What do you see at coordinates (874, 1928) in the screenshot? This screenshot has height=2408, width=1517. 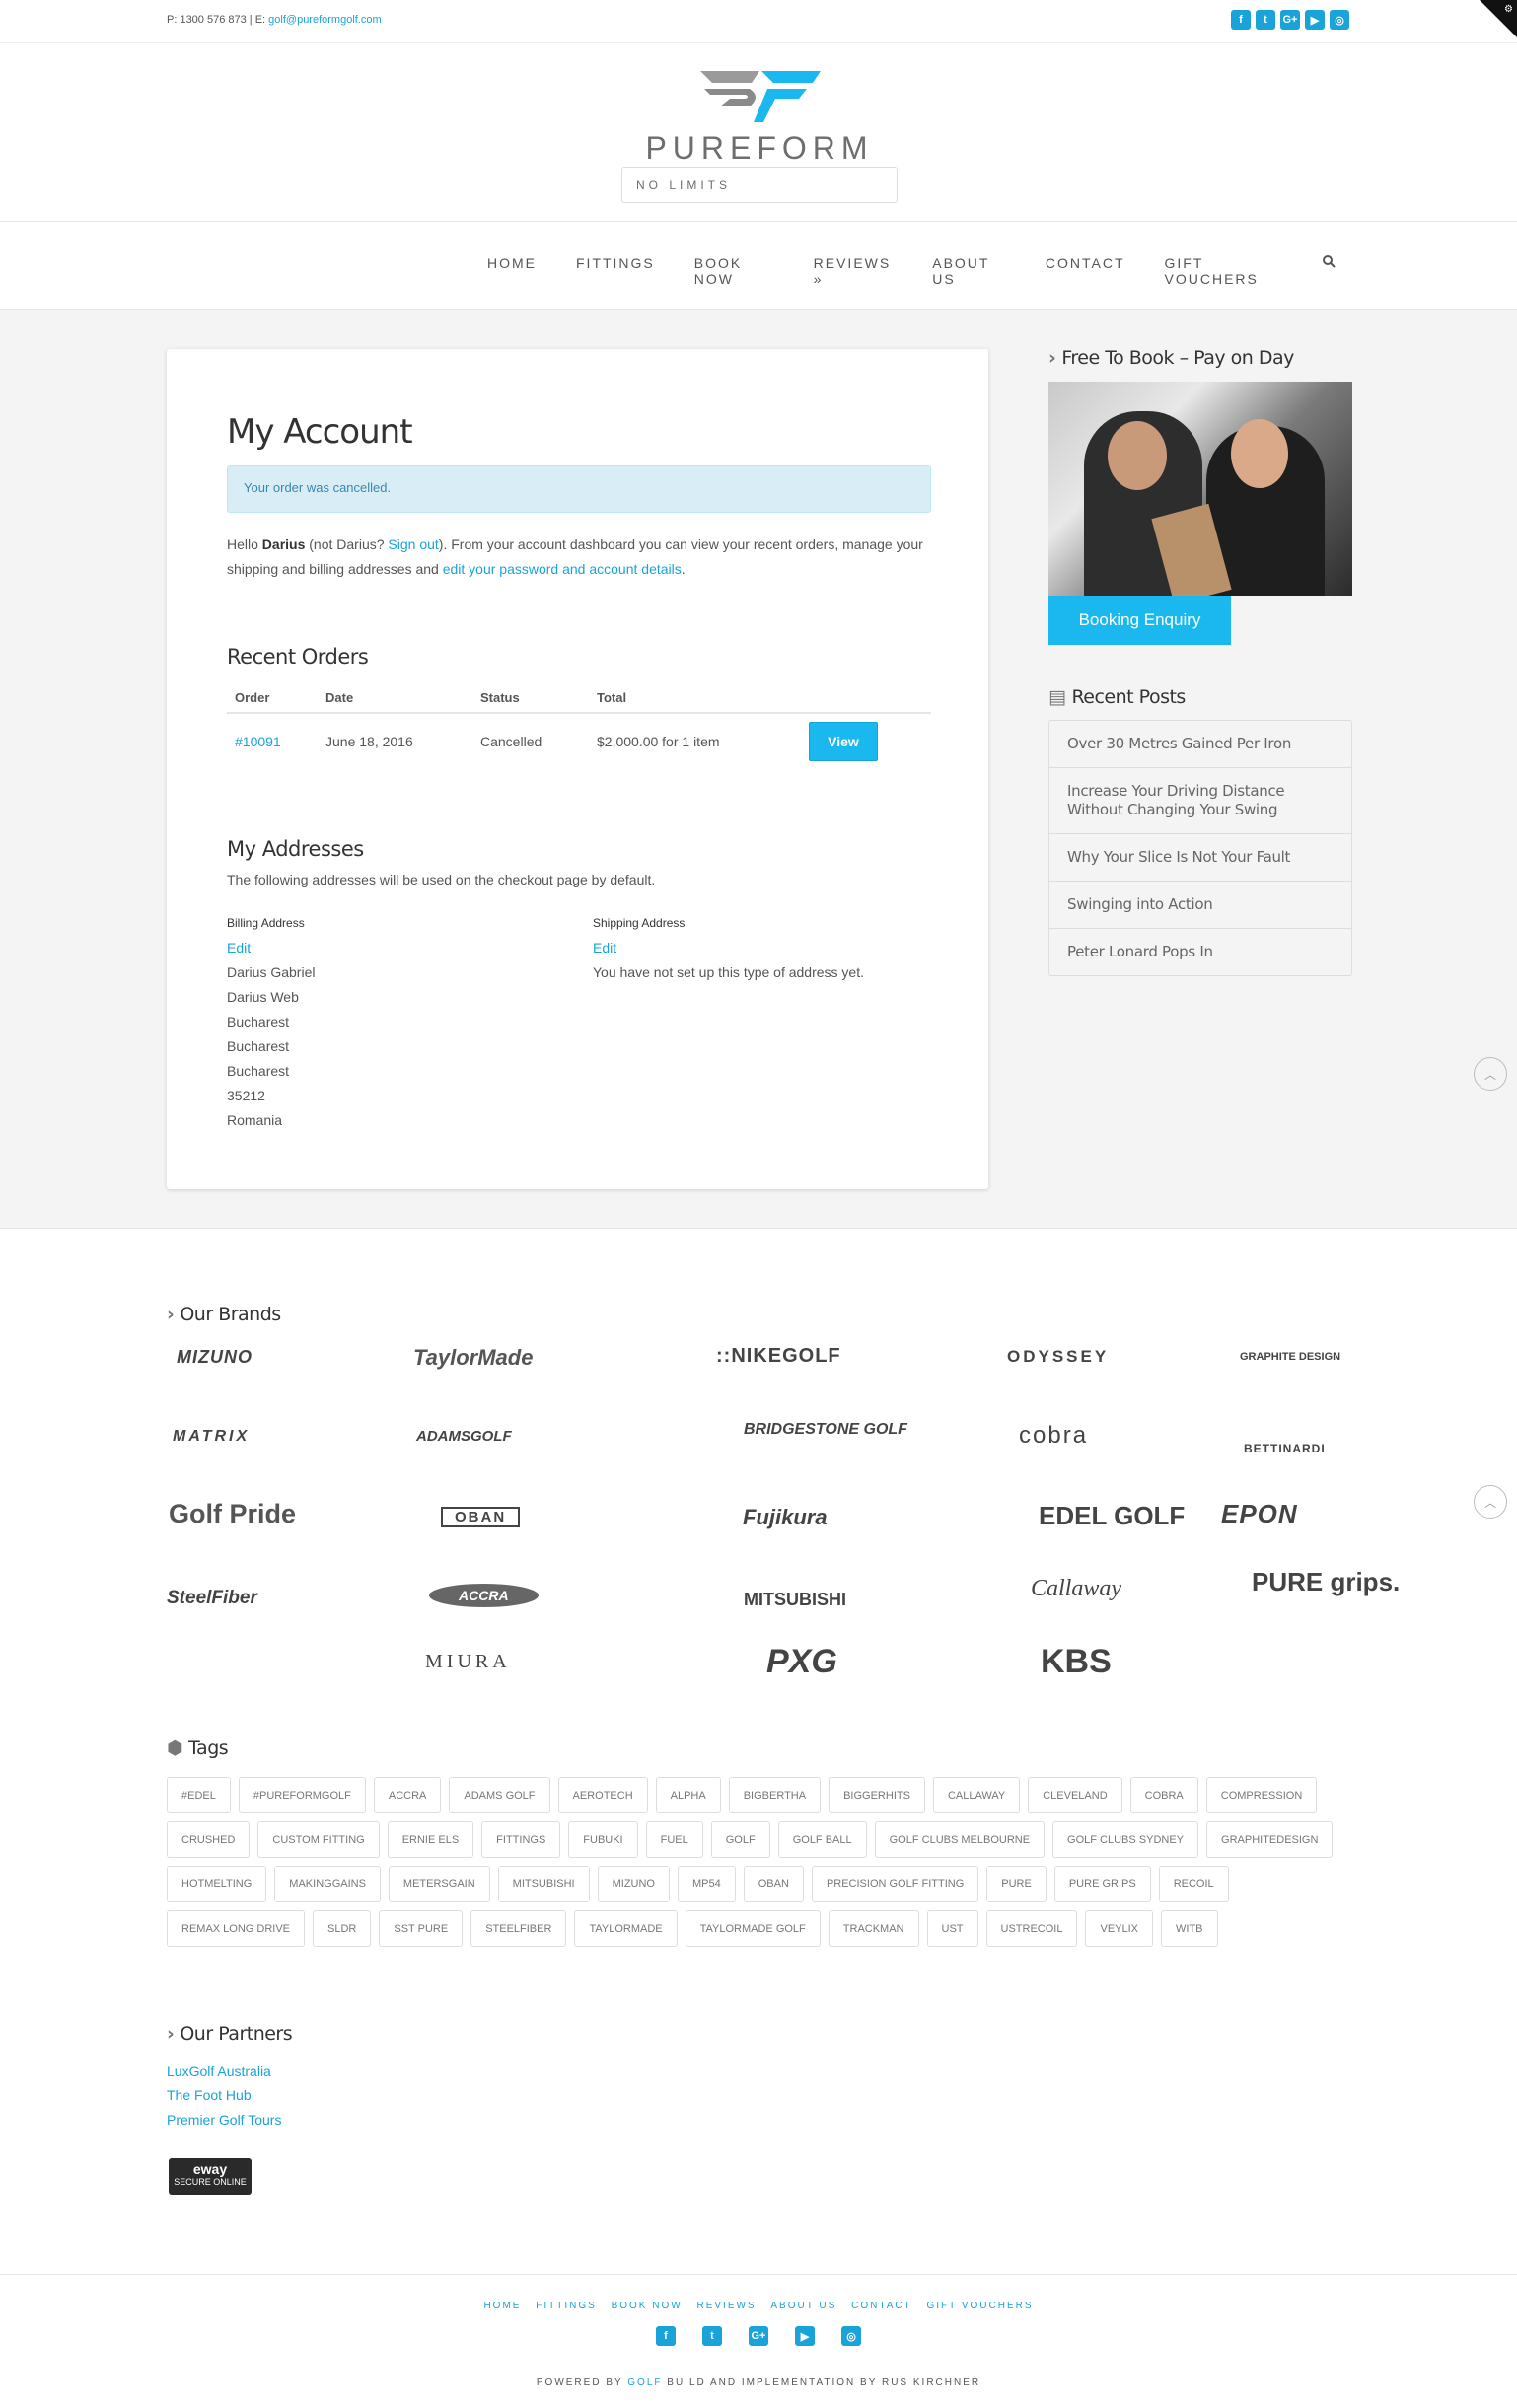 I see `tag-link: TRACKMAN` at bounding box center [874, 1928].